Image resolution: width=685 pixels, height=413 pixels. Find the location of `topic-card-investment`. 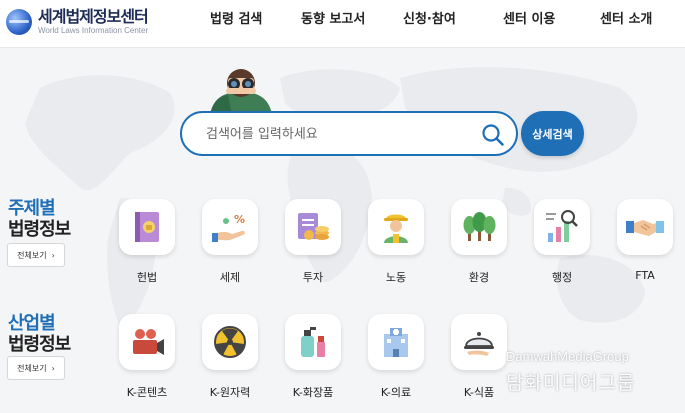

topic-card-investment is located at coordinates (313, 227).